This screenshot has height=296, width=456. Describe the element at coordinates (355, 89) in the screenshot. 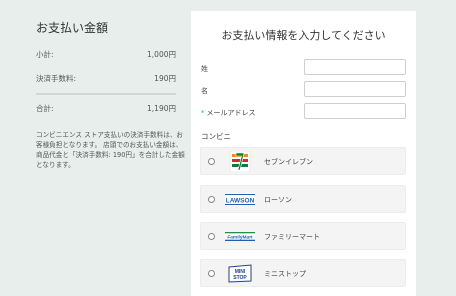

I see `first-name-input` at that location.